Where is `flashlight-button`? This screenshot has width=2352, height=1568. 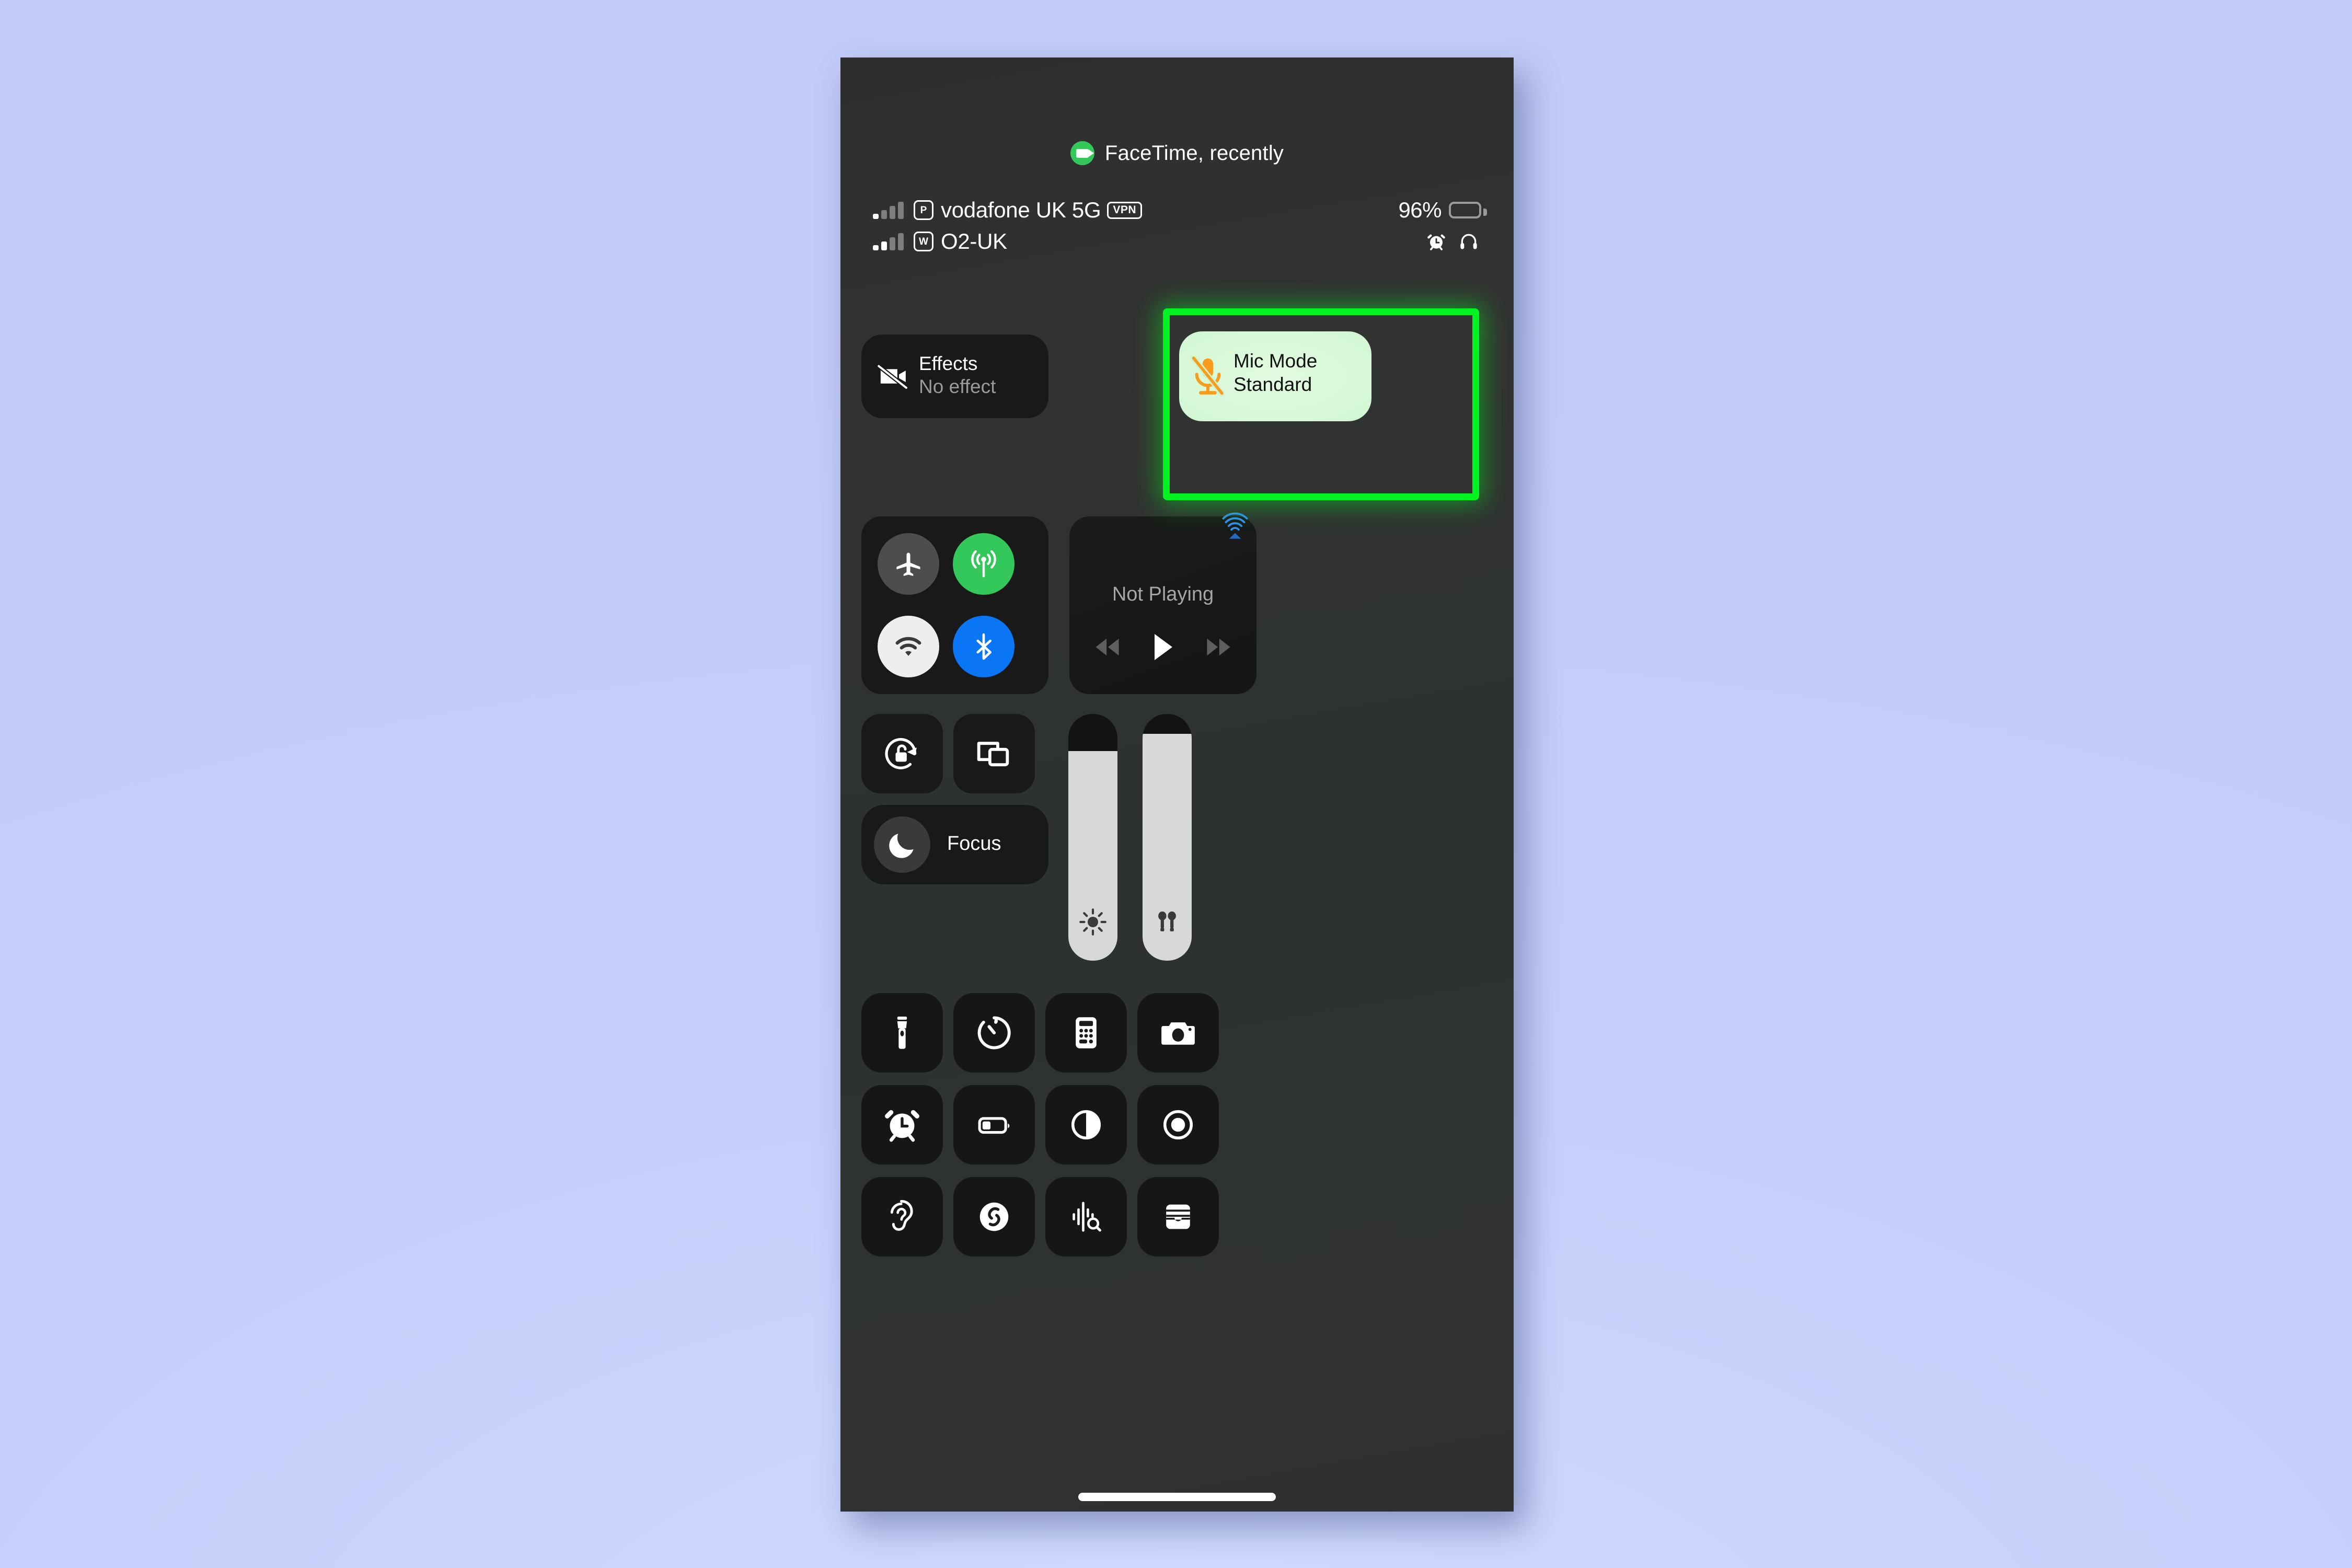 flashlight-button is located at coordinates (902, 1033).